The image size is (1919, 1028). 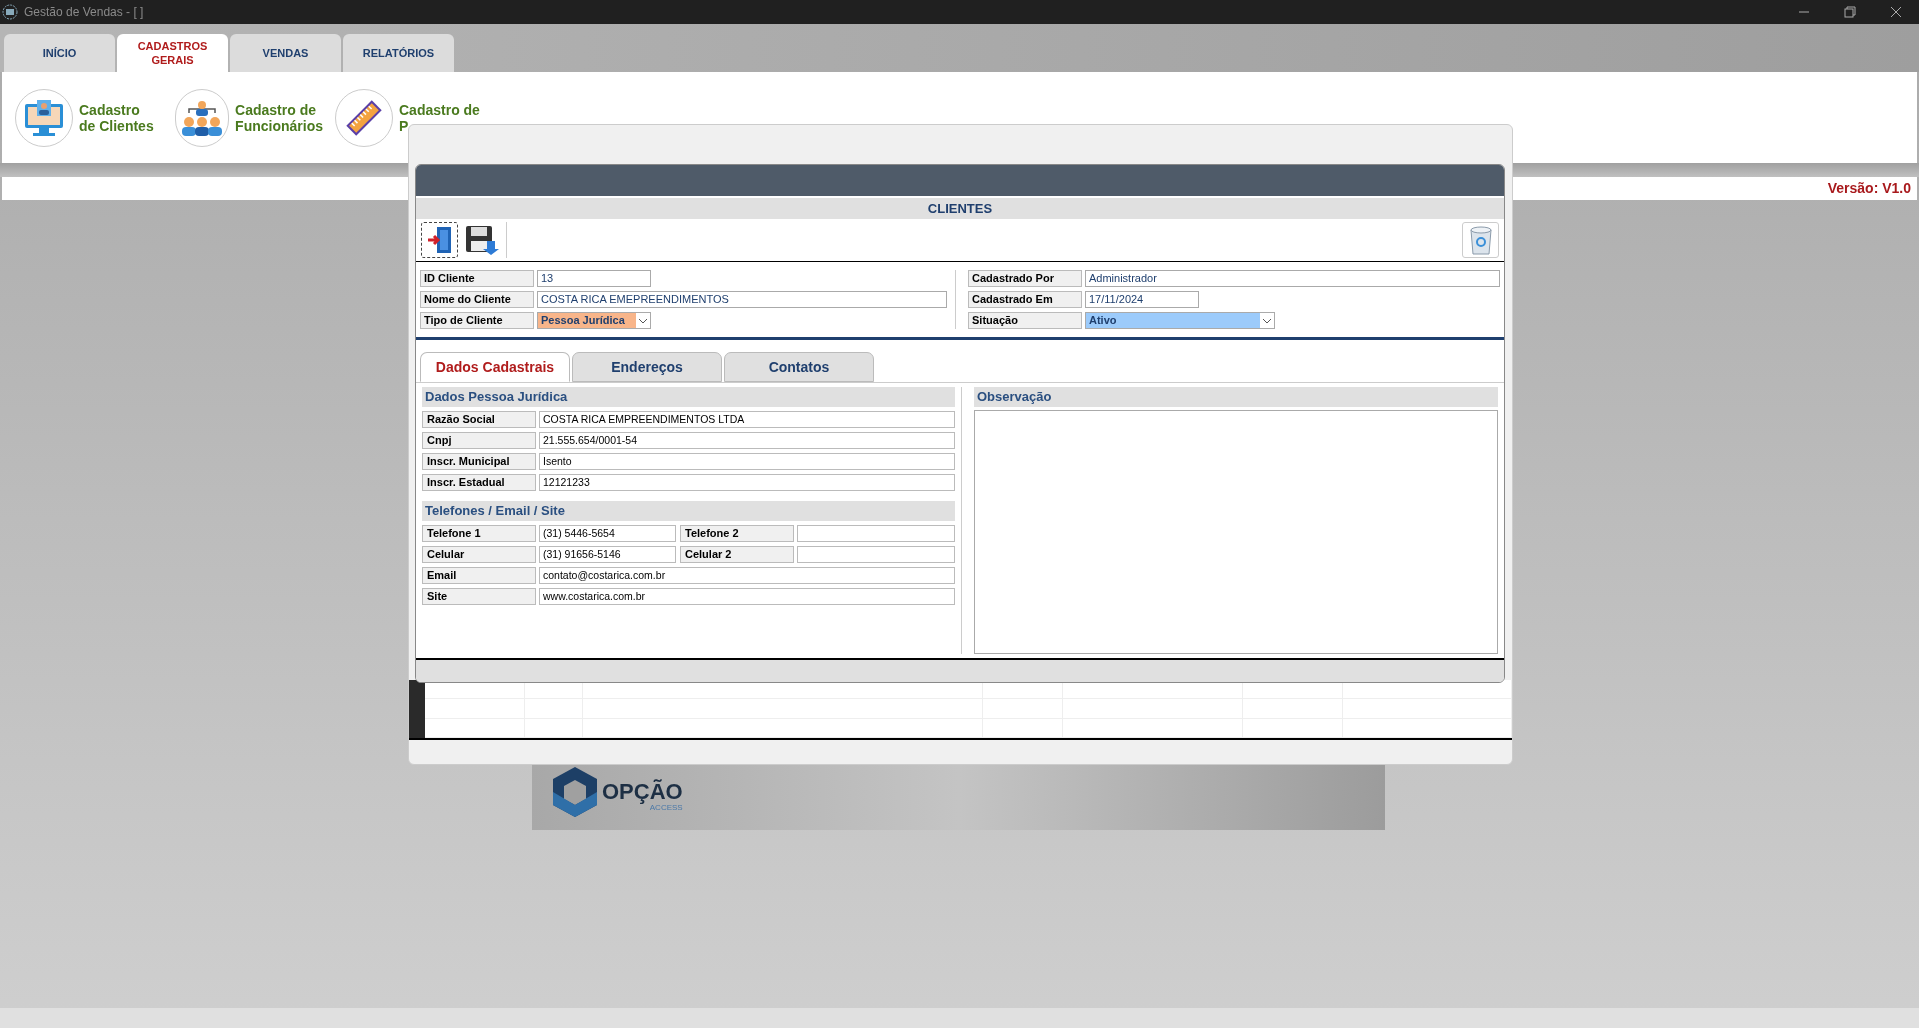 What do you see at coordinates (747, 461) in the screenshot?
I see `input-field: Isento` at bounding box center [747, 461].